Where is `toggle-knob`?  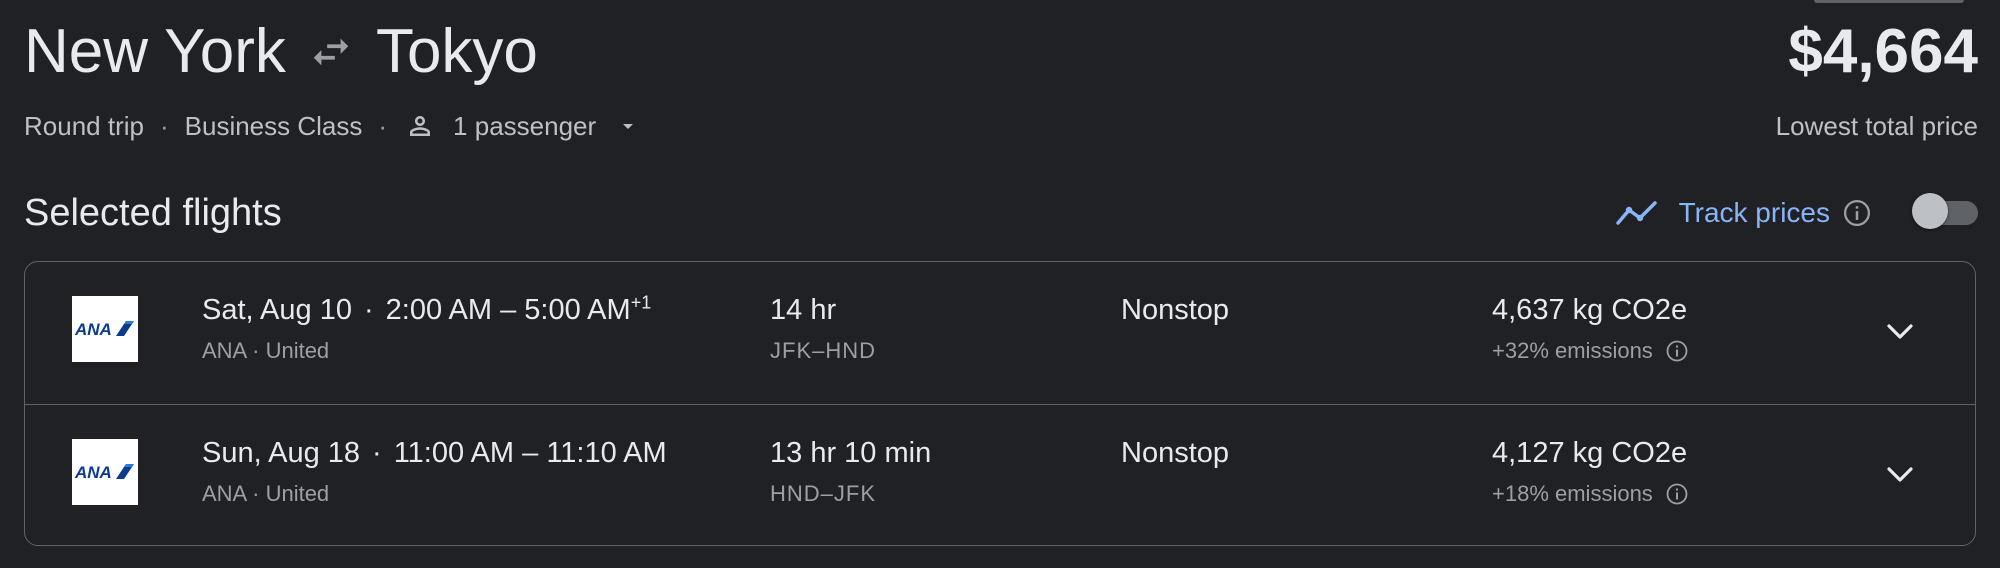 toggle-knob is located at coordinates (1930, 211).